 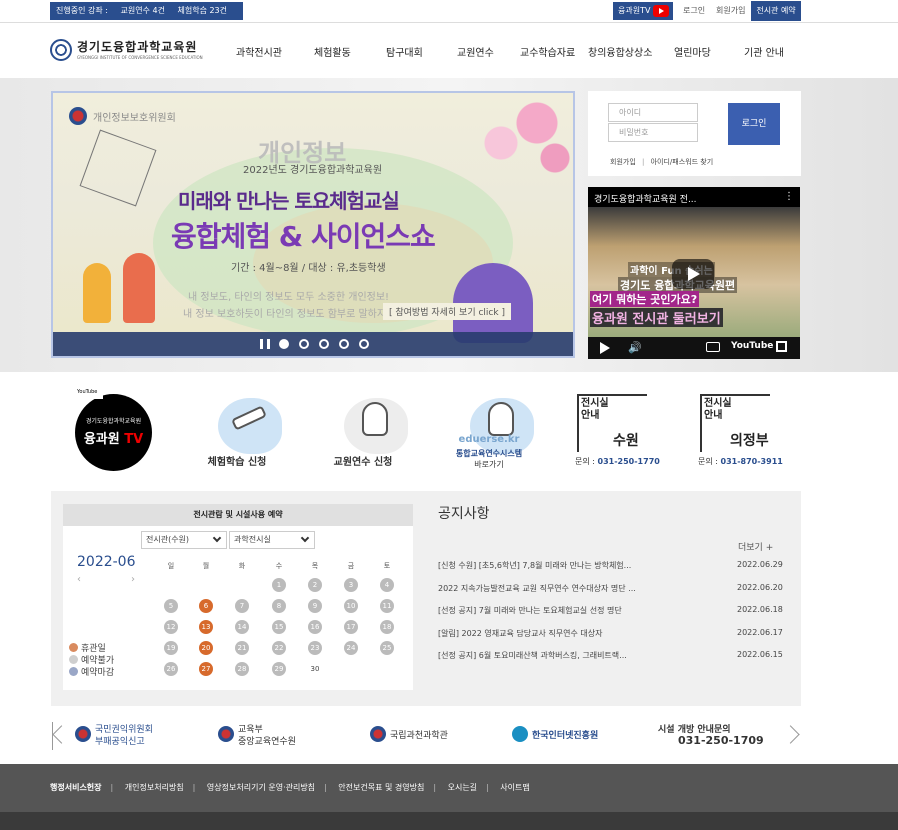 What do you see at coordinates (279, 606) in the screenshot?
I see `calendar-day: 8` at bounding box center [279, 606].